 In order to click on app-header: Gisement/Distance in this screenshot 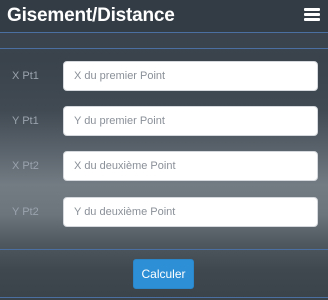, I will do `click(164, 16)`.